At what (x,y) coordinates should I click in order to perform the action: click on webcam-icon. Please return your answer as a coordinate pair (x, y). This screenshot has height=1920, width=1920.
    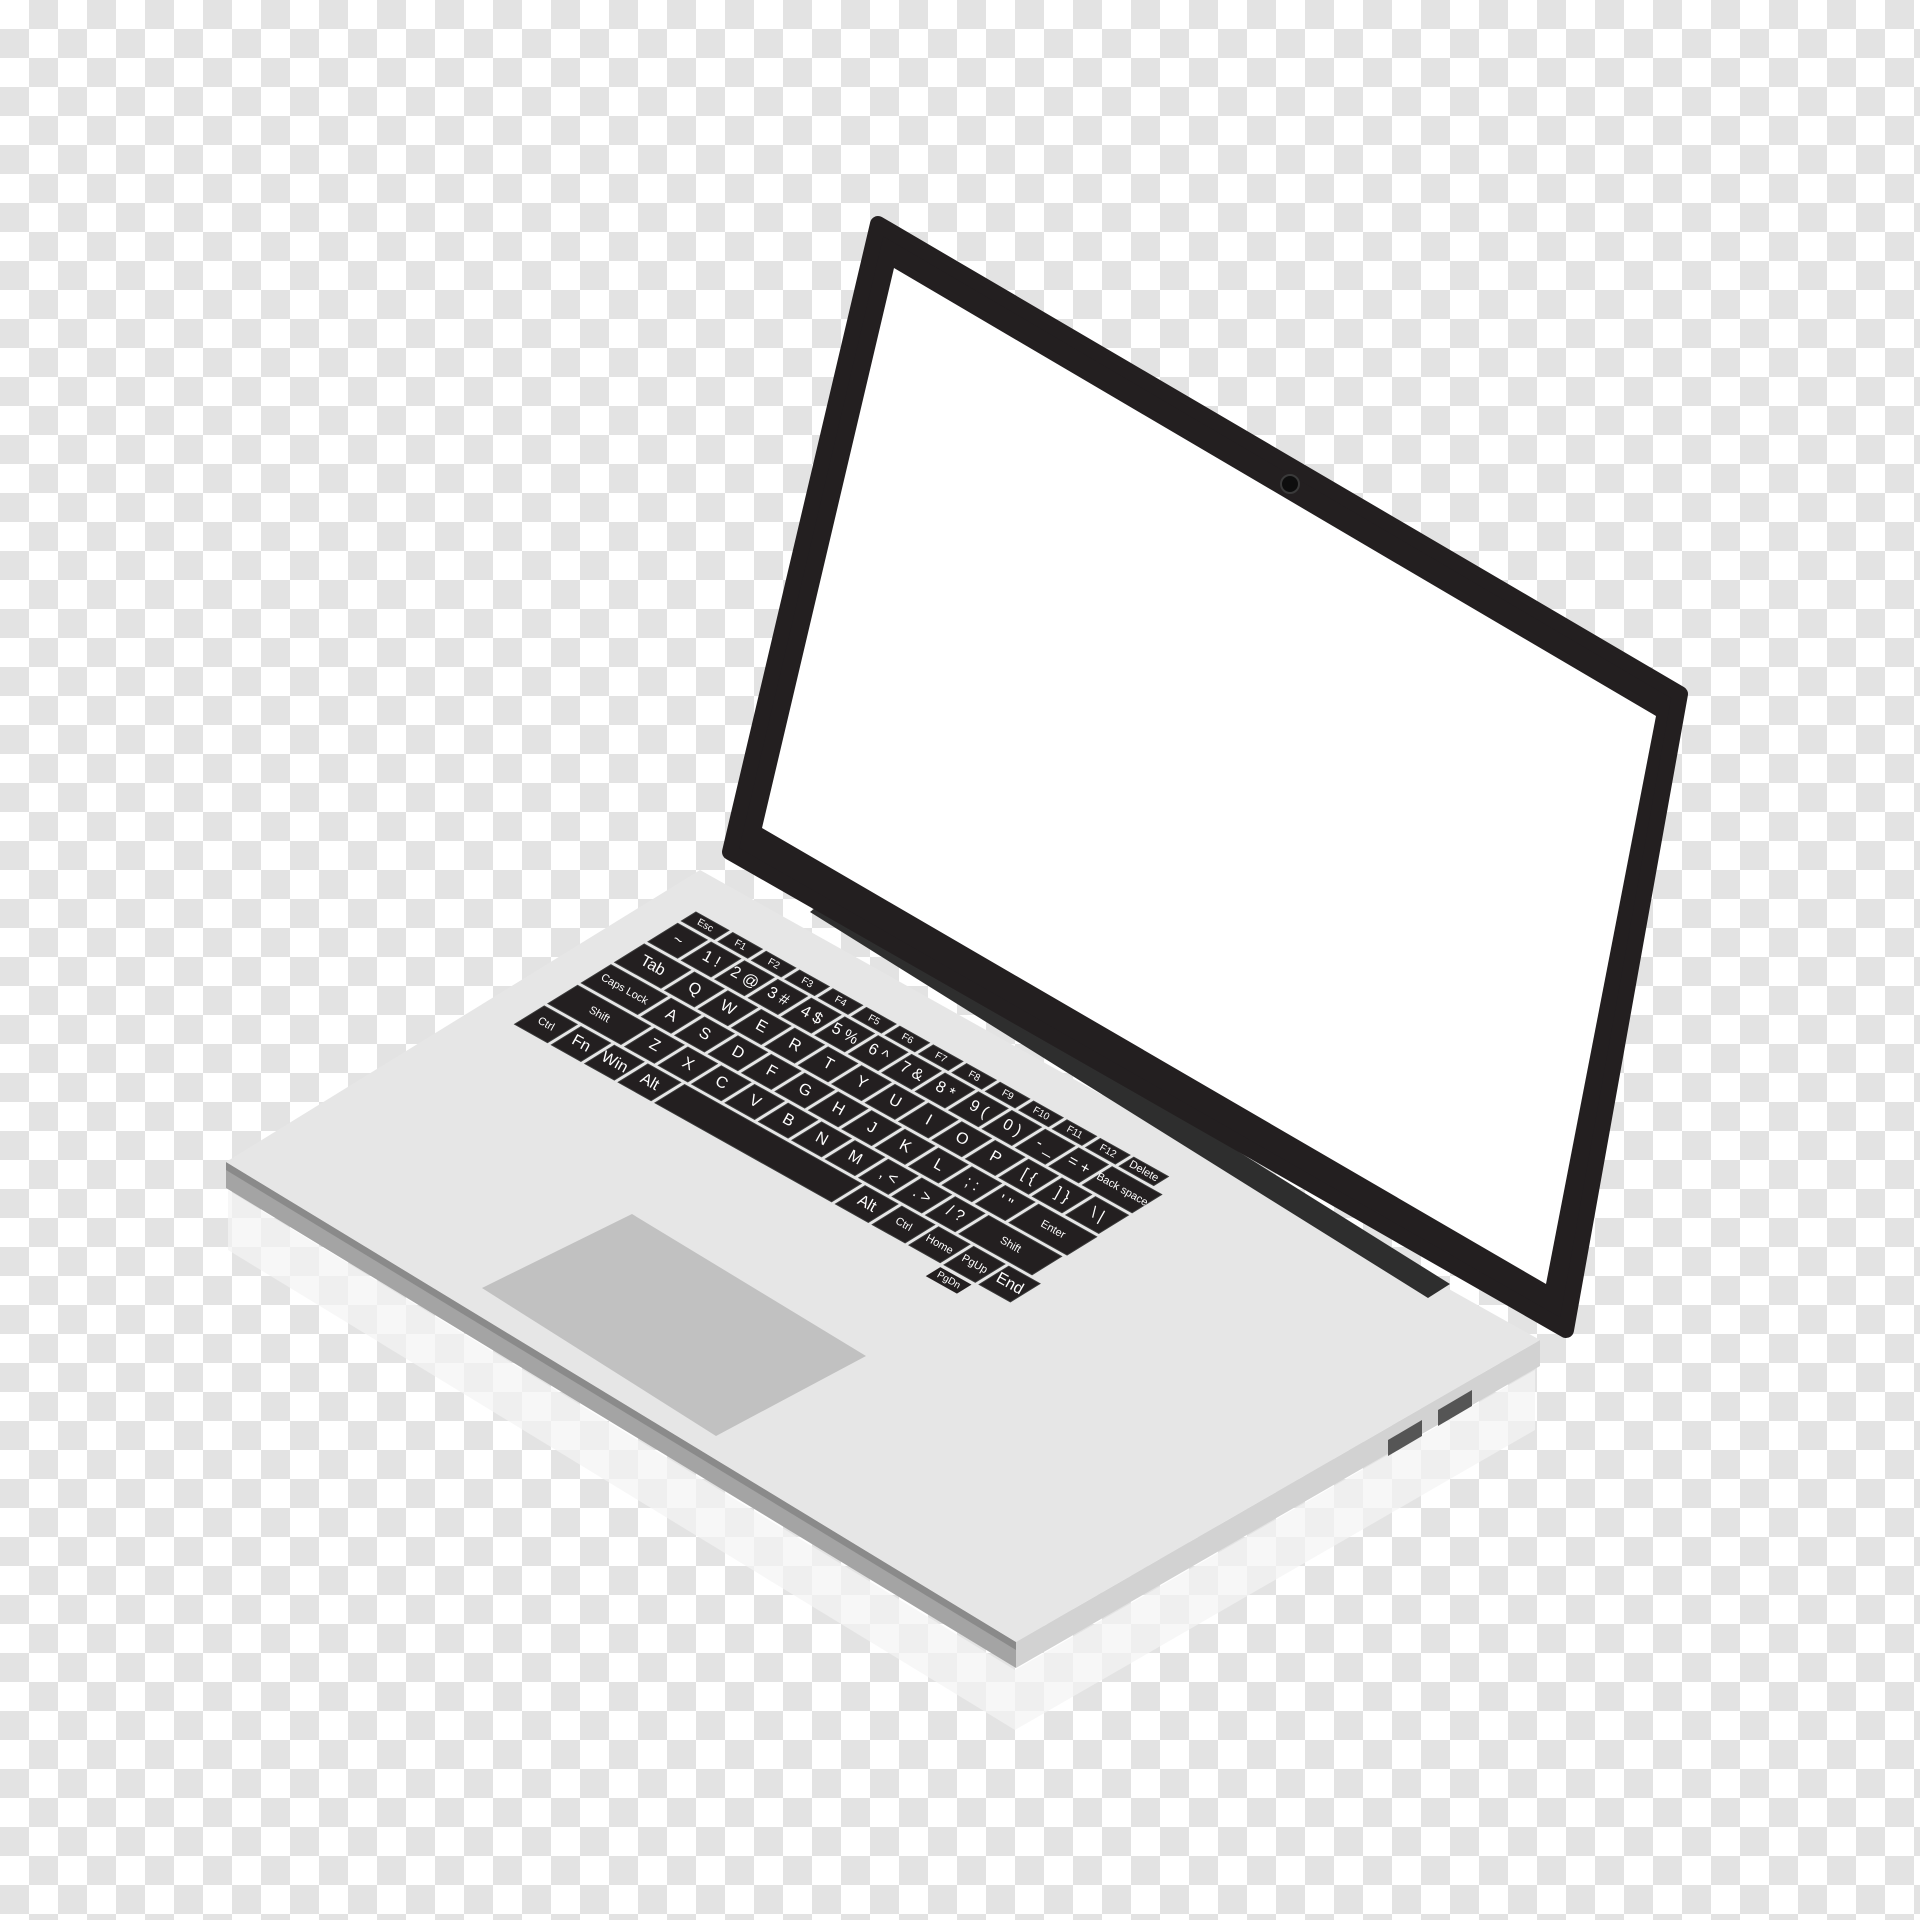
    Looking at the image, I should click on (1290, 484).